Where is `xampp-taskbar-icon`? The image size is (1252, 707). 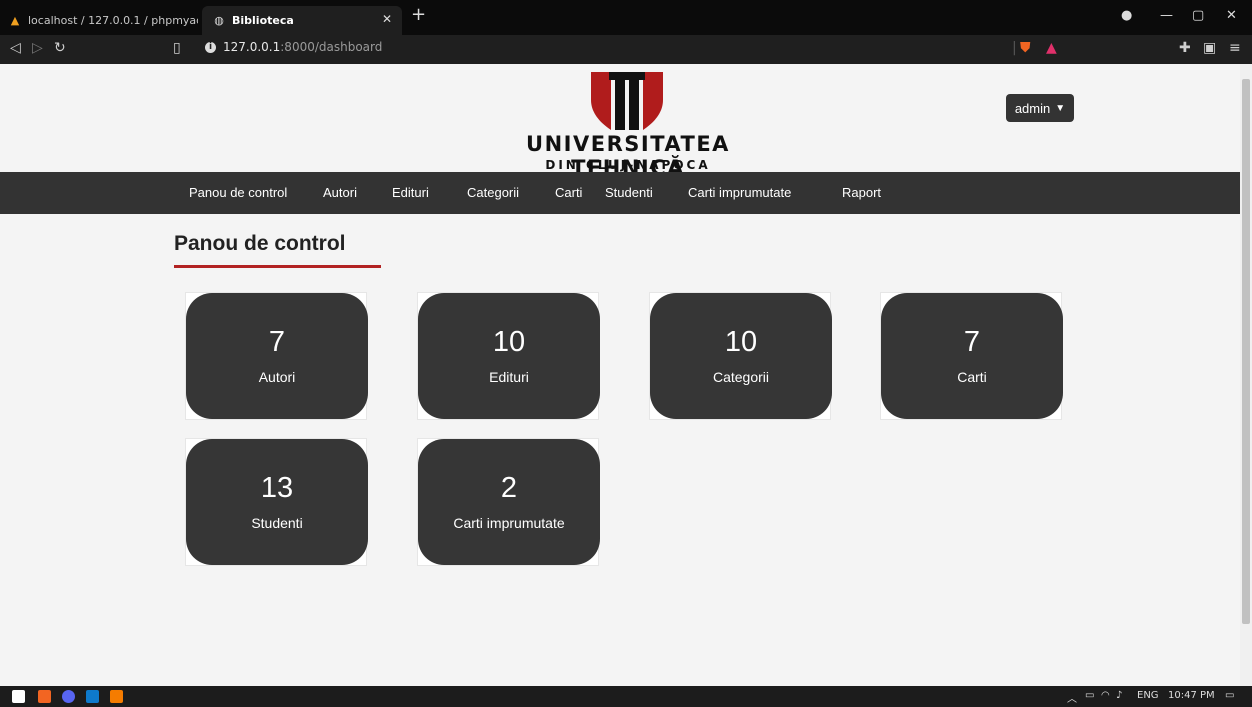
xampp-taskbar-icon is located at coordinates (116, 696).